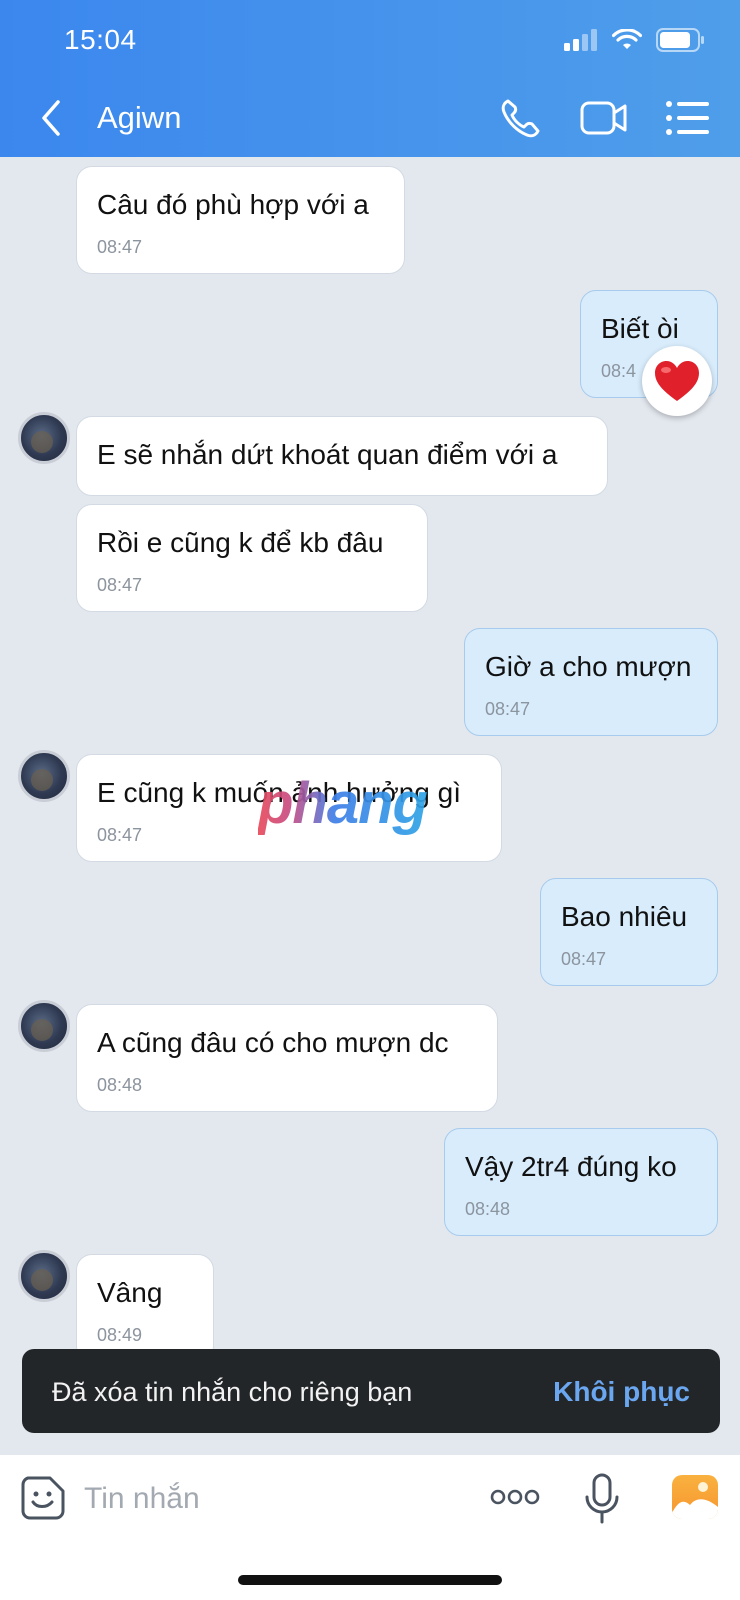 The height and width of the screenshot is (1600, 740). Describe the element at coordinates (370, 1580) in the screenshot. I see `home-indicator` at that location.